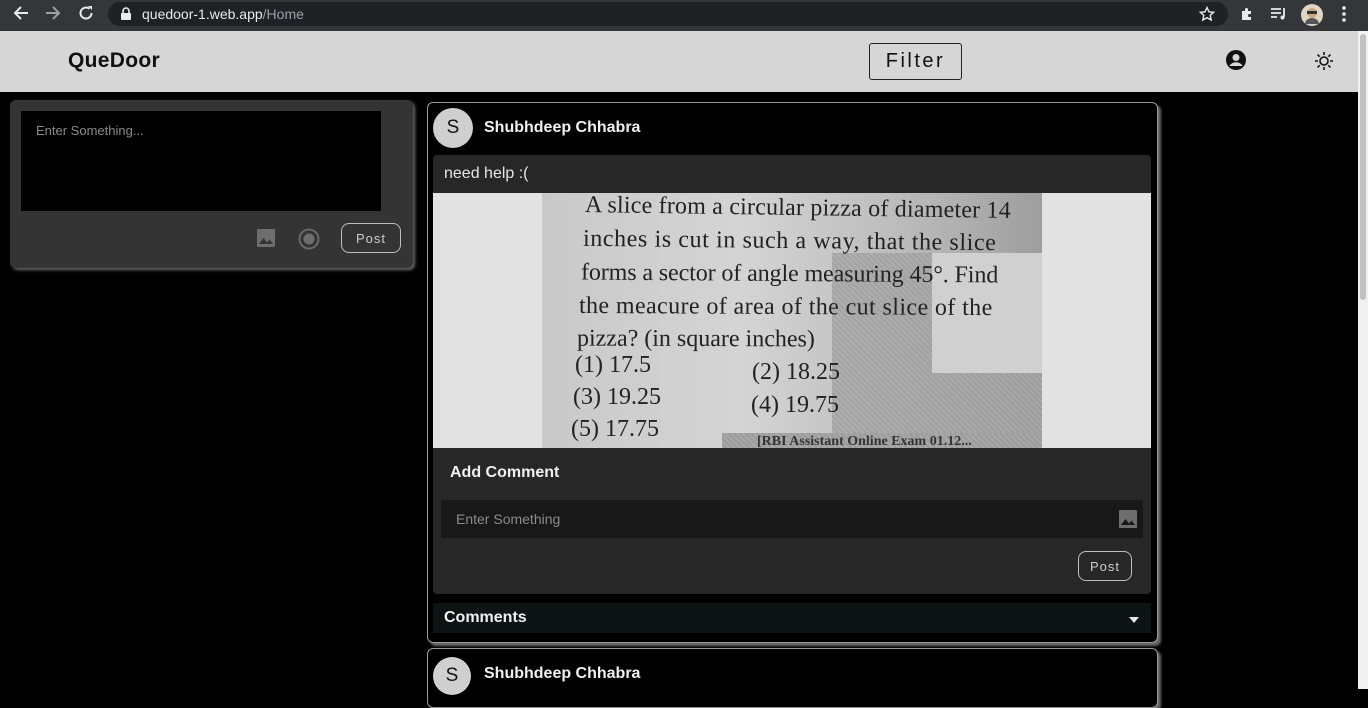 The height and width of the screenshot is (708, 1368). Describe the element at coordinates (1105, 566) in the screenshot. I see `post-comment-button: Post` at that location.